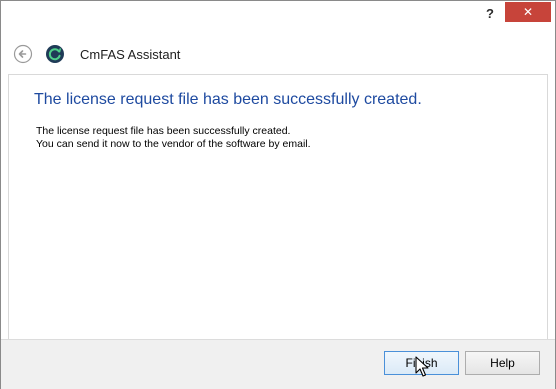 This screenshot has height=389, width=556. I want to click on help-button: Help, so click(502, 363).